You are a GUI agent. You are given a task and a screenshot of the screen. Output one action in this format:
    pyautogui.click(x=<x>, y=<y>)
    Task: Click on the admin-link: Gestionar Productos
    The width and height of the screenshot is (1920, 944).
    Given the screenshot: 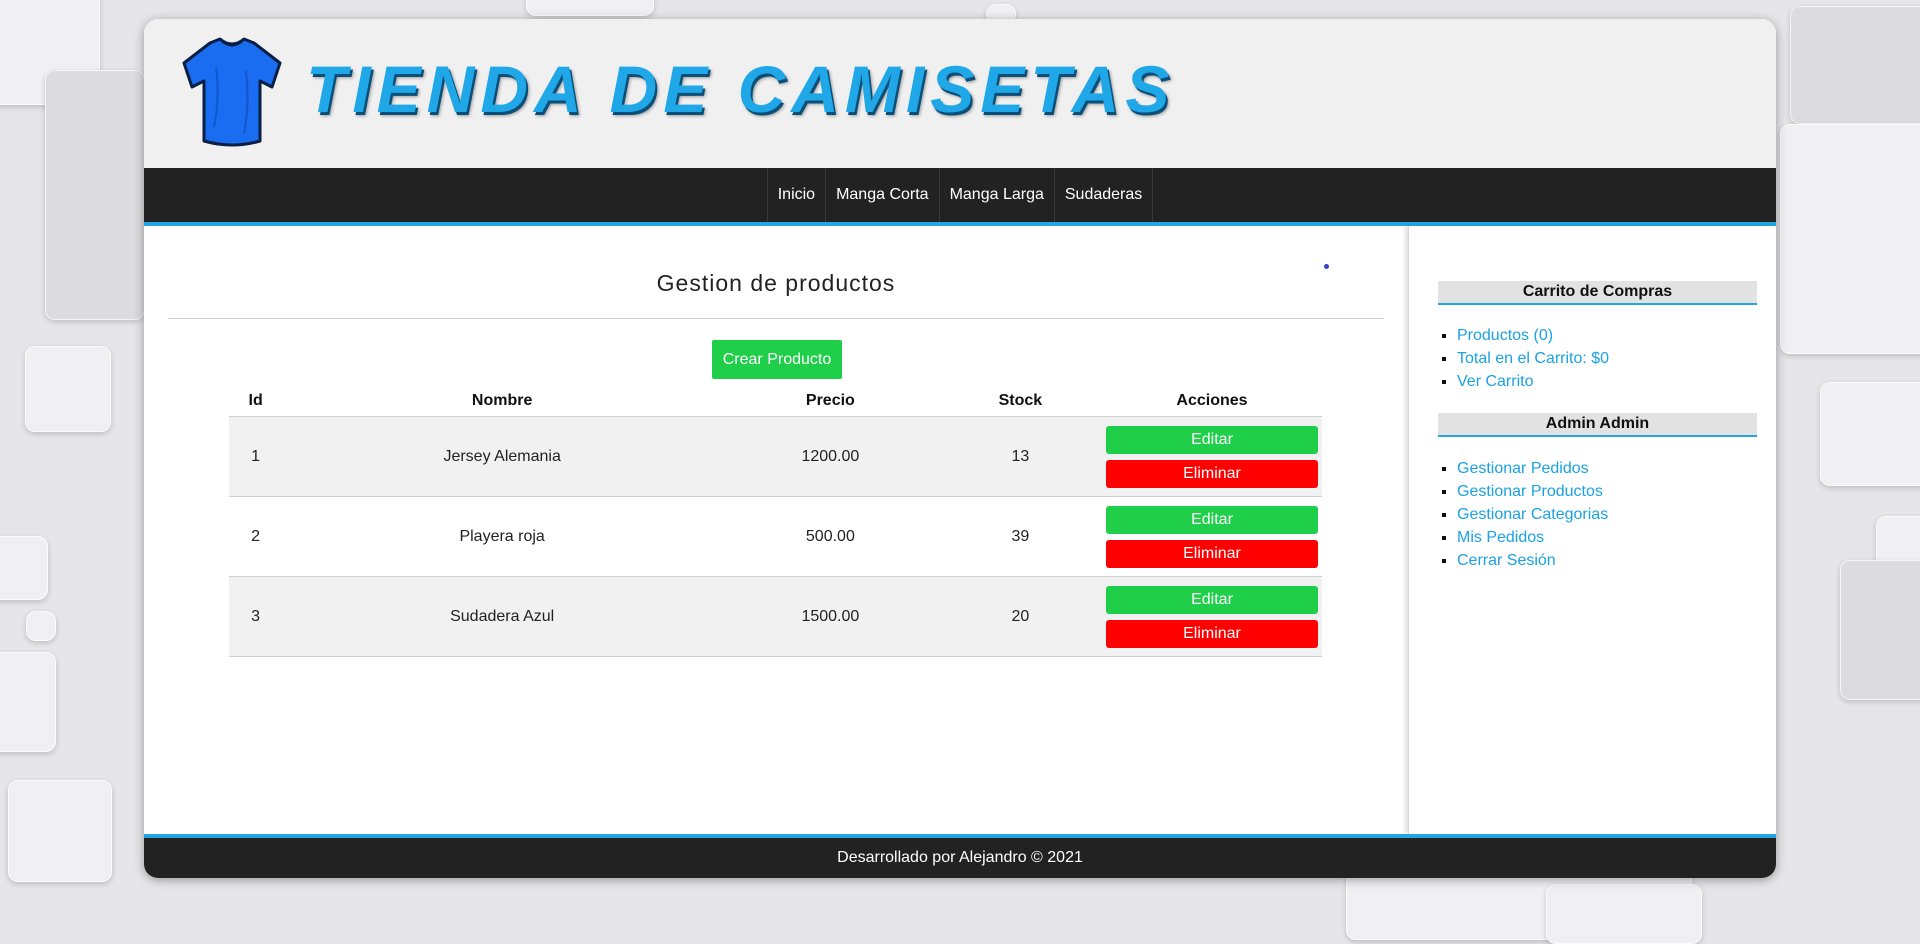 What is the action you would take?
    pyautogui.click(x=1530, y=491)
    